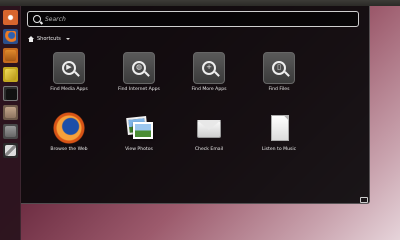  I want to click on shortcut-label: Listen to Music, so click(279, 149).